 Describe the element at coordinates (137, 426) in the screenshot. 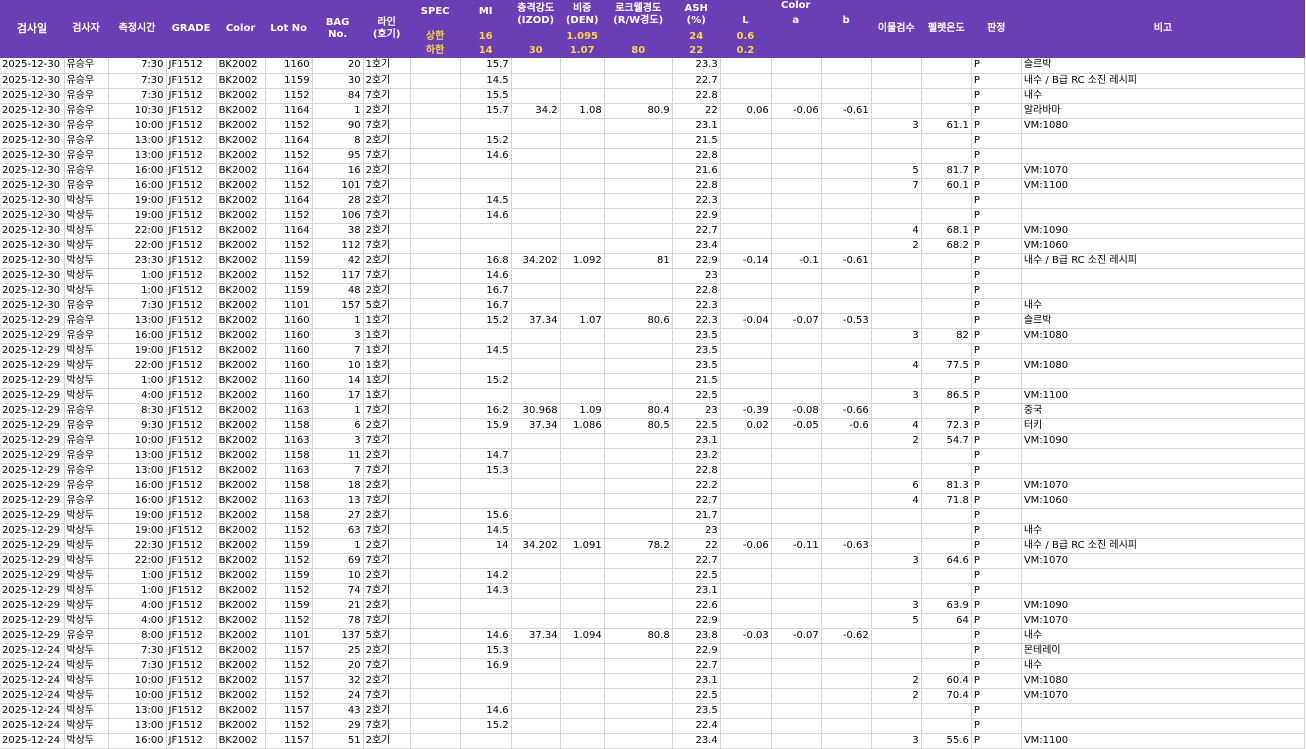

I see `cell-time: 9:30` at that location.